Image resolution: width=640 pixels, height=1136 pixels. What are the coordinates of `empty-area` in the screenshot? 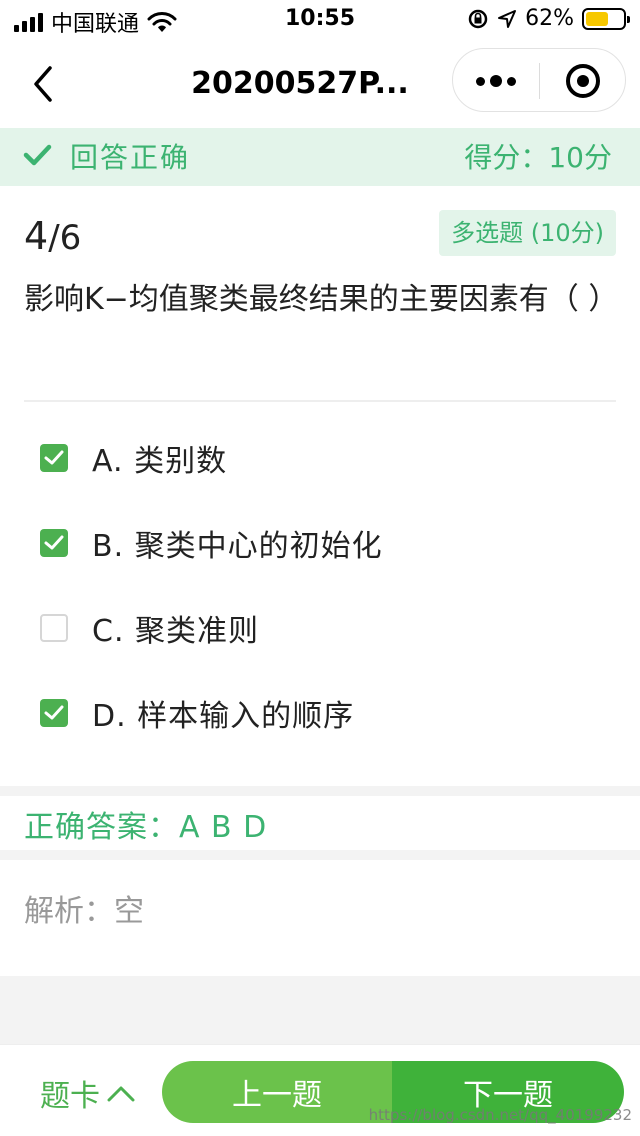 It's located at (320, 1010).